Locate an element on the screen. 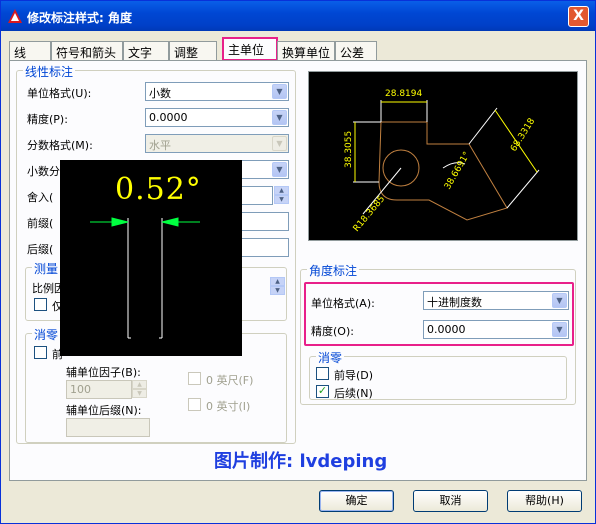 The image size is (596, 524). help-button: 帮助(H) is located at coordinates (544, 501).